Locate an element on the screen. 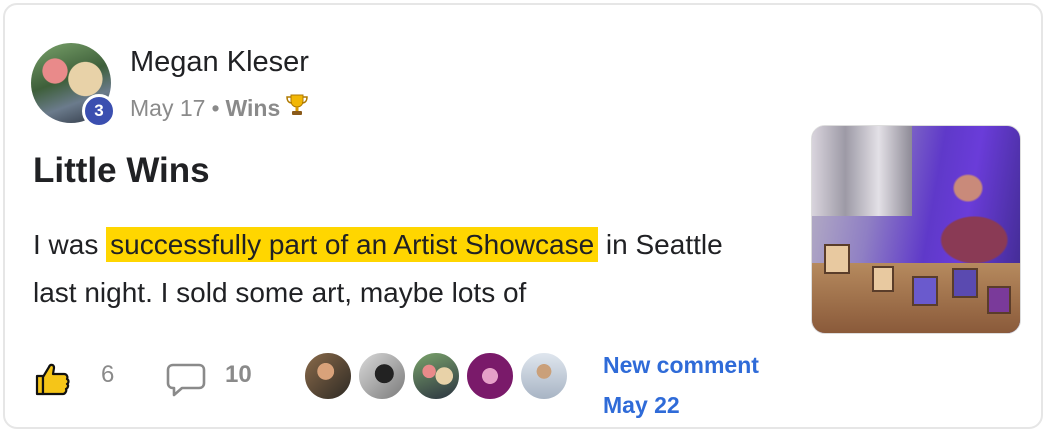 Image resolution: width=1048 pixels, height=434 pixels. post-meta: May 17 • Wins is located at coordinates (219, 108).